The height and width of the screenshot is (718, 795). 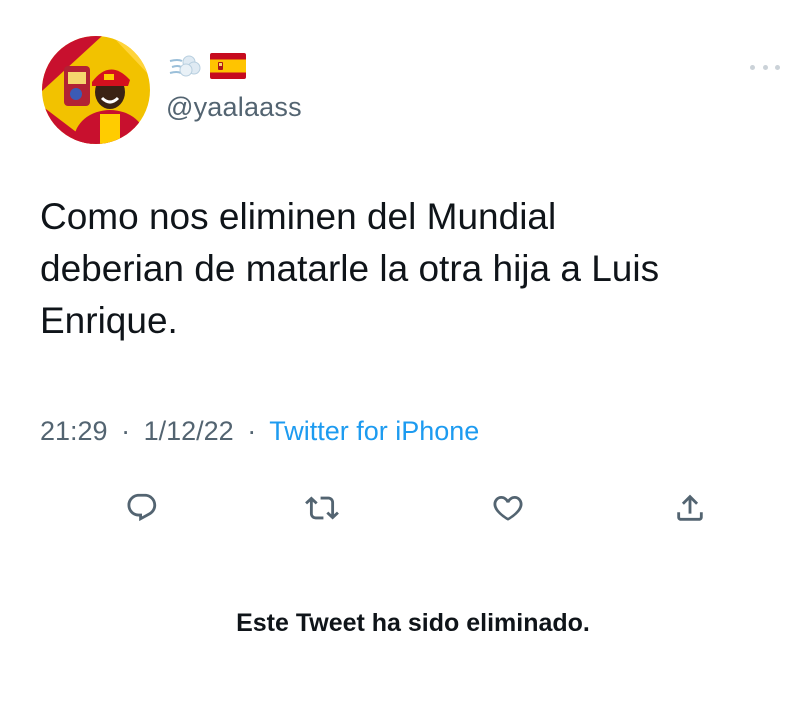 I want to click on reply-icon, so click(x=142, y=507).